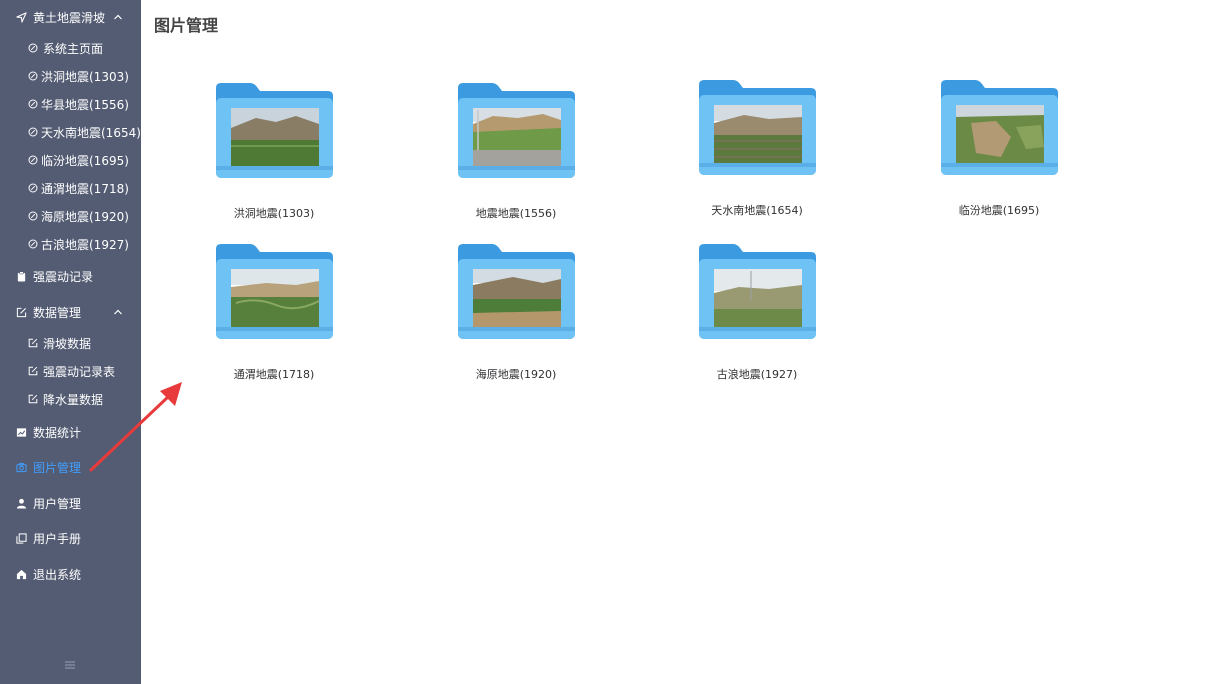  I want to click on folder-haiyuan: 海原地震(1920), so click(516, 316).